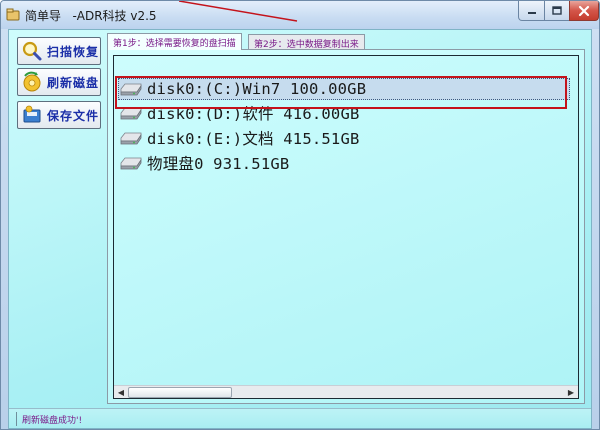 This screenshot has height=430, width=600. What do you see at coordinates (346, 391) in the screenshot?
I see `horizontal-scrollbar: ◀ ▶` at bounding box center [346, 391].